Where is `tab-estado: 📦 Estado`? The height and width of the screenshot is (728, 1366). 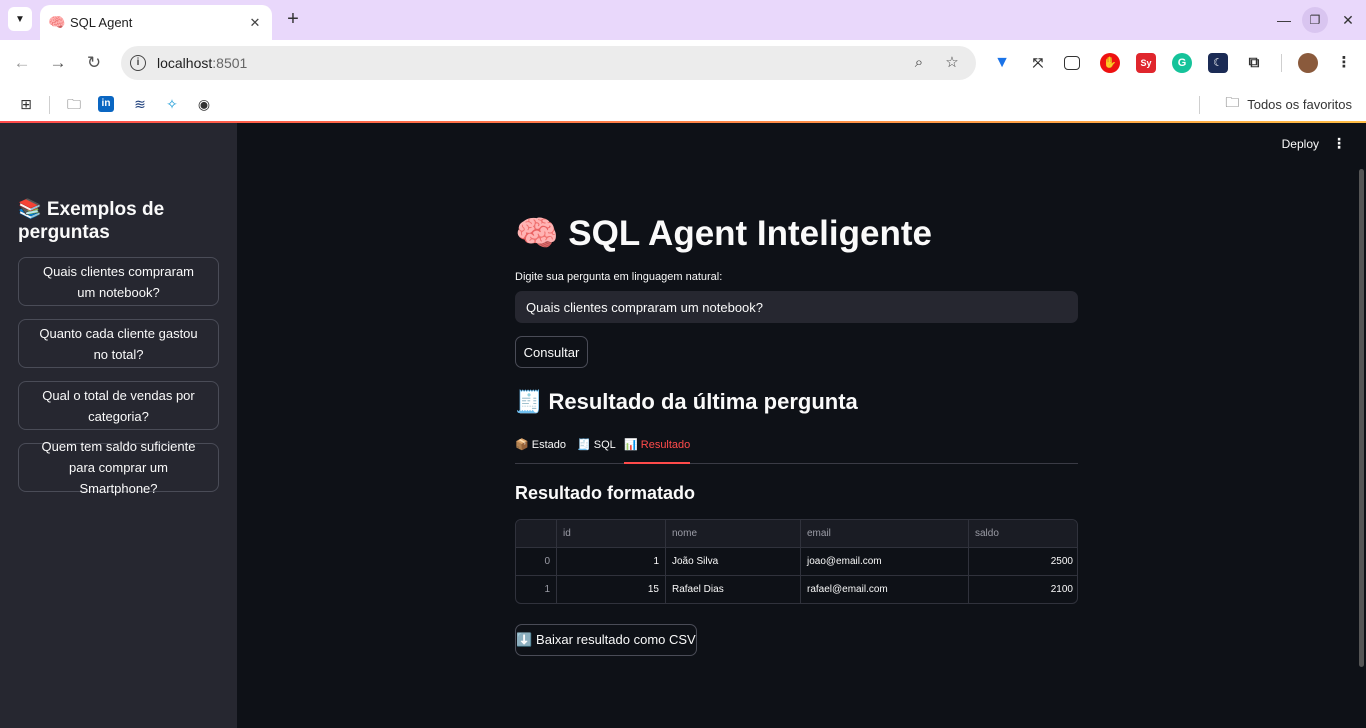
tab-estado: 📦 Estado is located at coordinates (540, 451).